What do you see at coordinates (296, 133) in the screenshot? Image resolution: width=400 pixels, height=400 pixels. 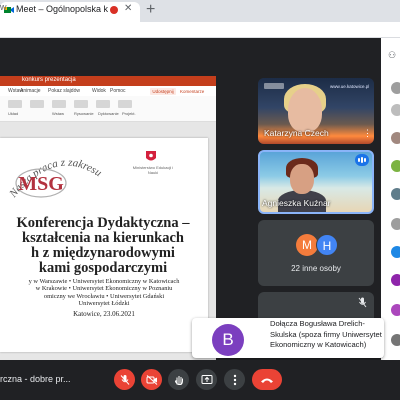 I see `participant-name: Katarzyna Czech` at bounding box center [296, 133].